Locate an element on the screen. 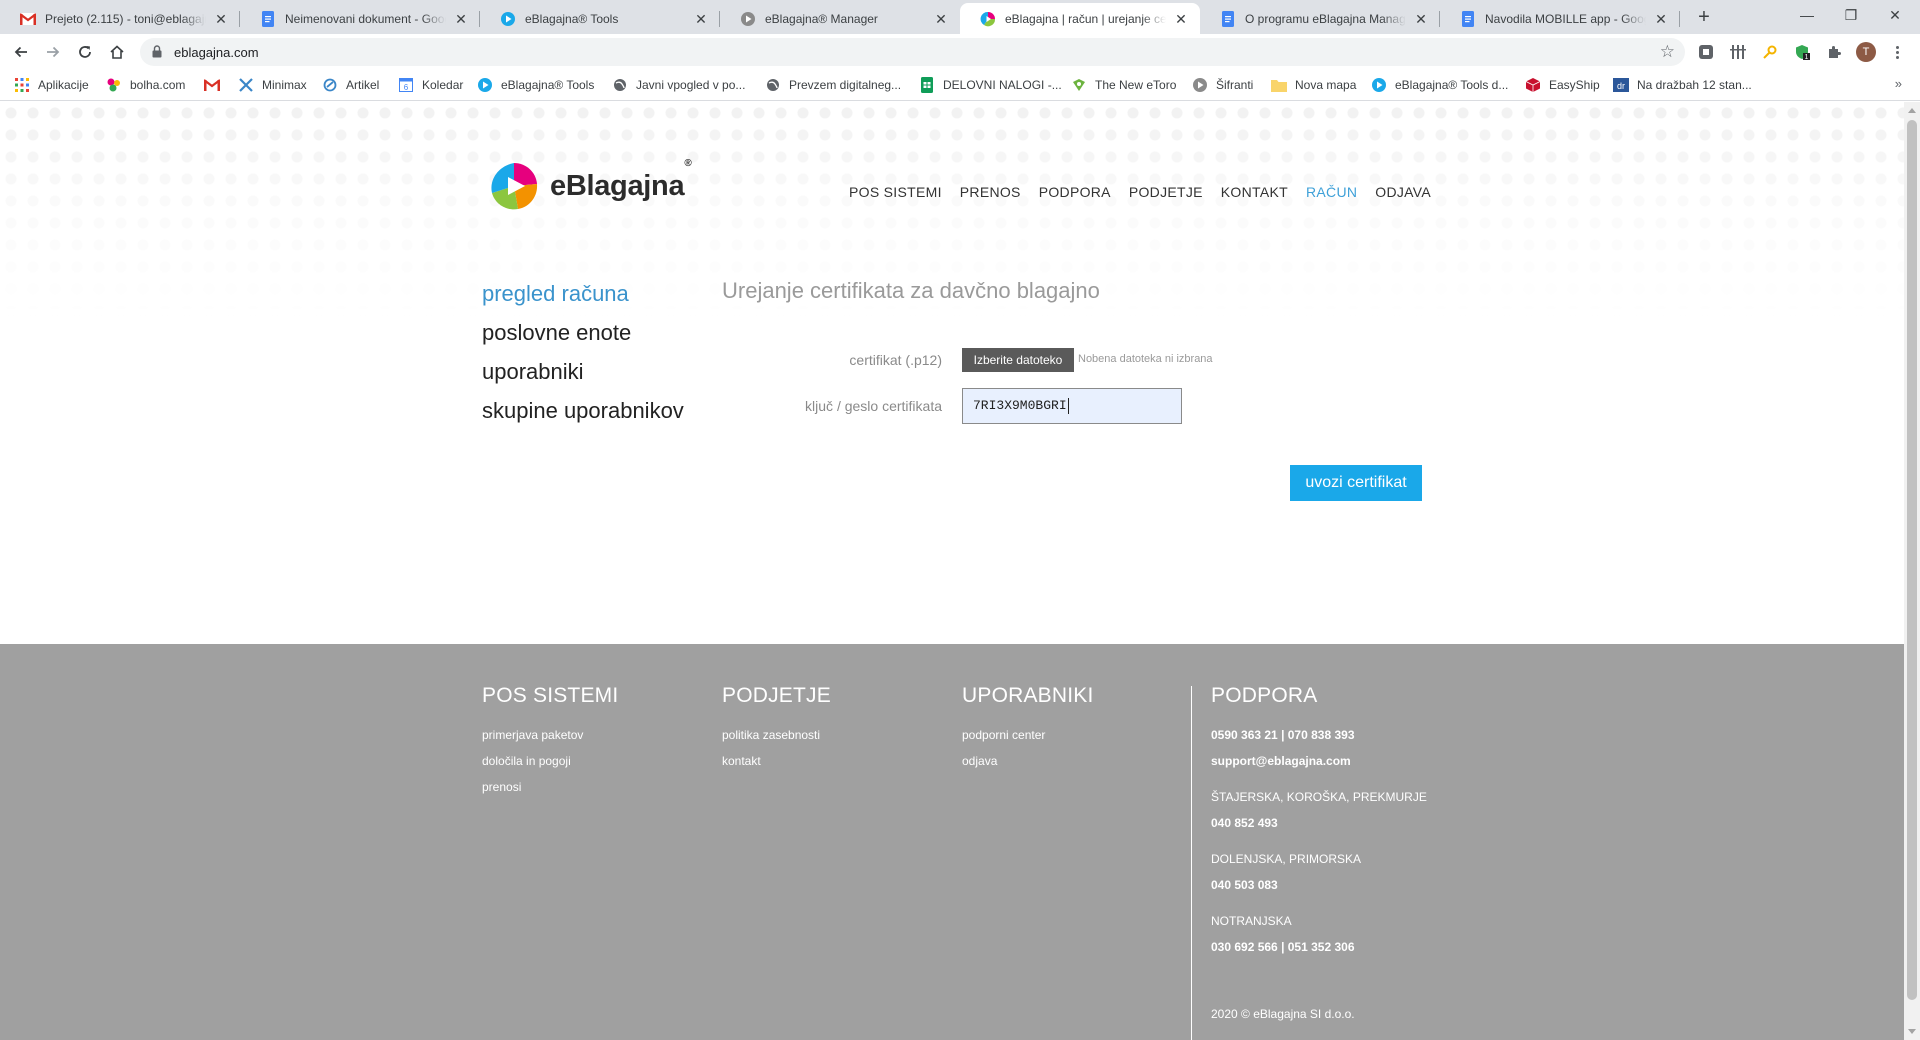 Image resolution: width=1920 pixels, height=1040 pixels. bookmark-label: Šifranti is located at coordinates (1235, 85).